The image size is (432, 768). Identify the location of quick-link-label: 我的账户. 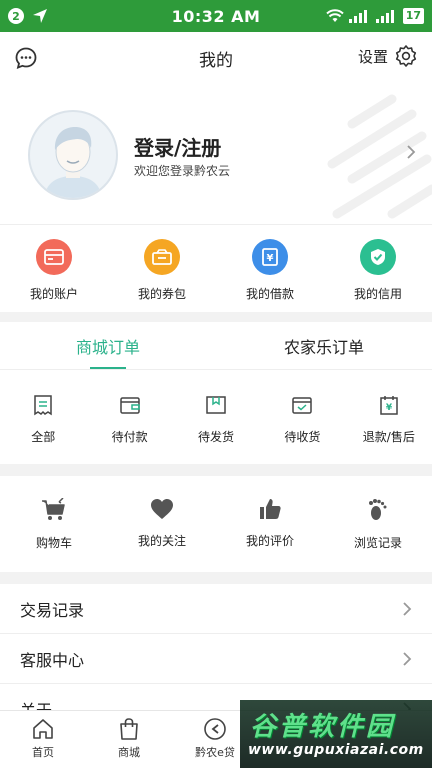
(53, 294).